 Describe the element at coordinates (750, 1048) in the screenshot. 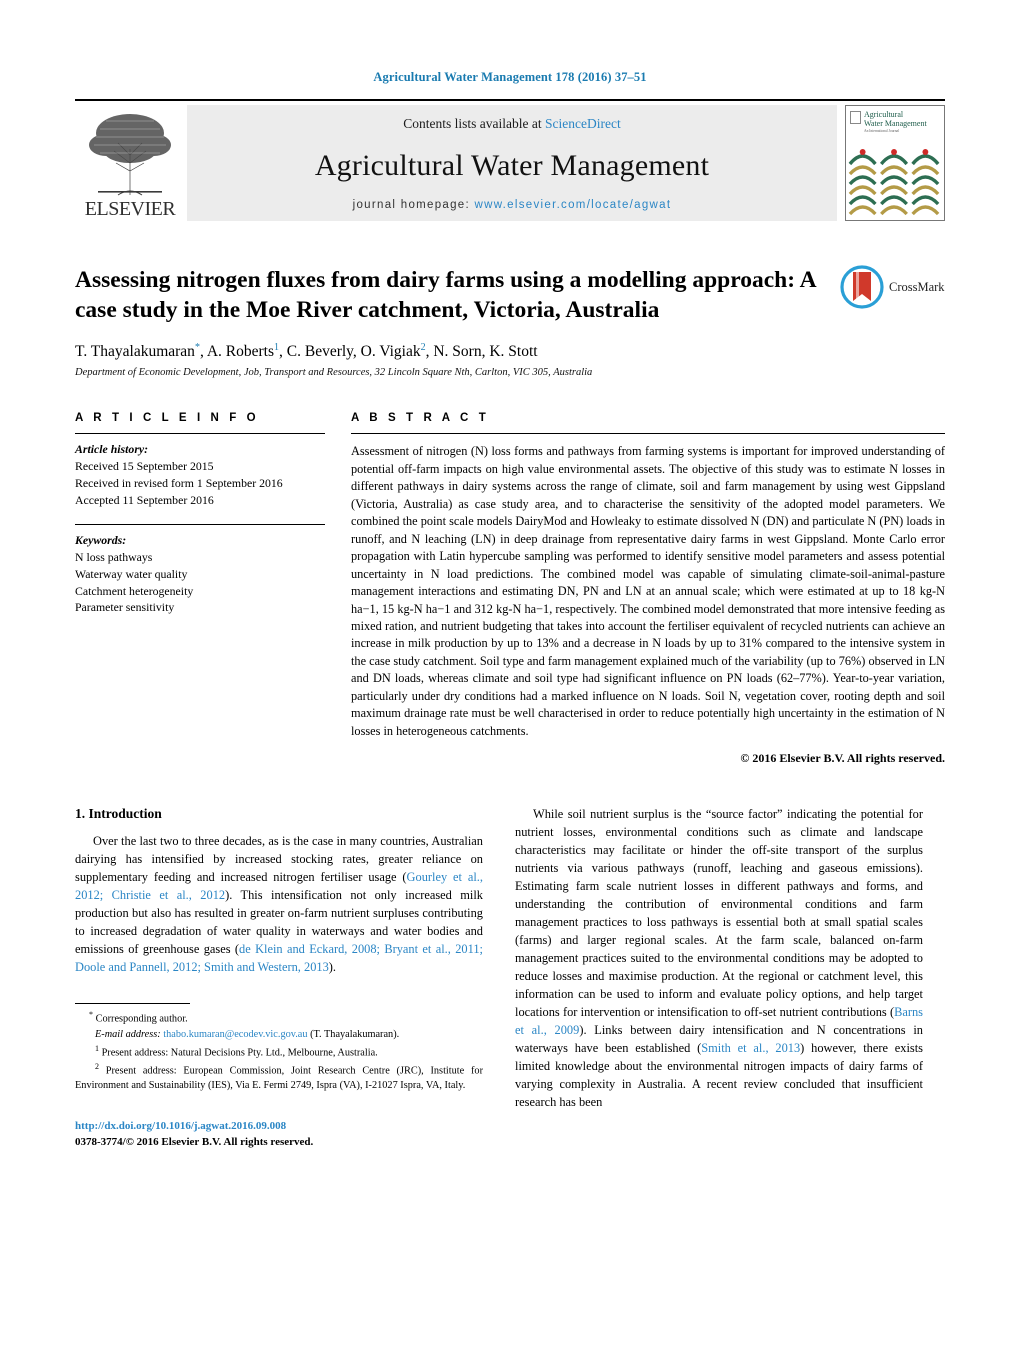

I see `citation-link: Smith et al., 2013` at that location.